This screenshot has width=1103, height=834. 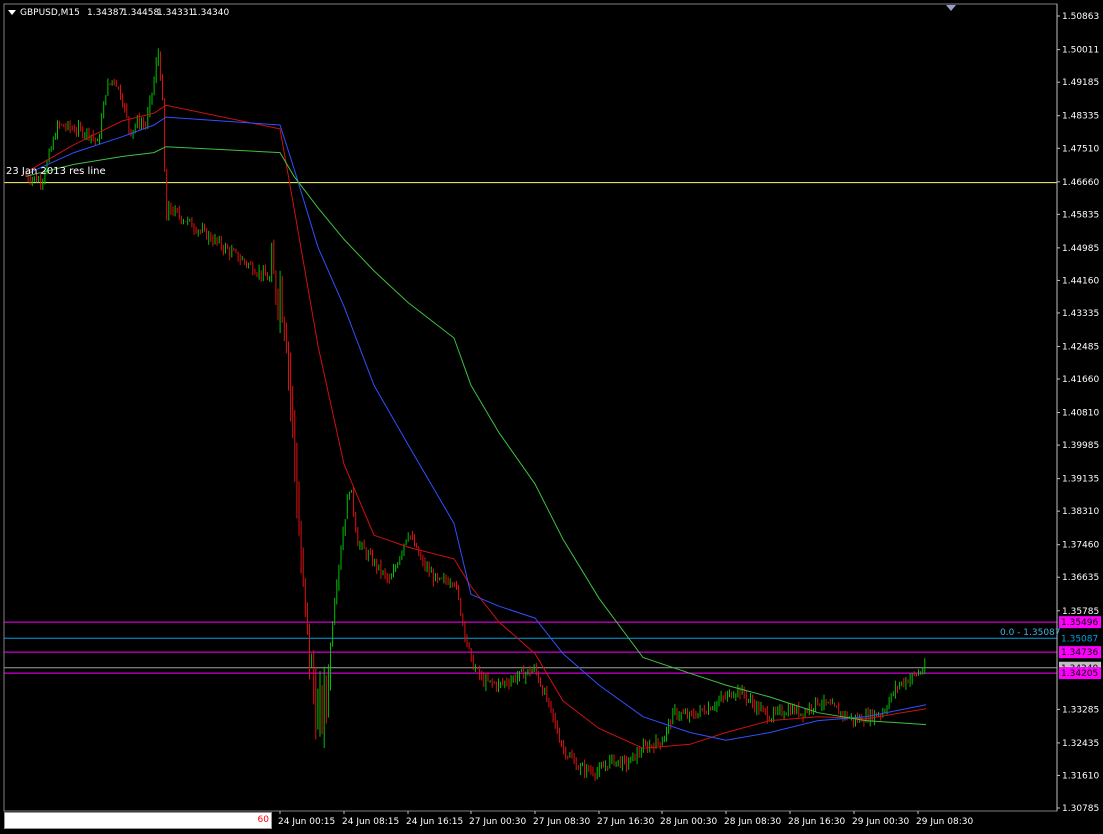 What do you see at coordinates (1080, 183) in the screenshot?
I see `y-tick-label: 1.46660` at bounding box center [1080, 183].